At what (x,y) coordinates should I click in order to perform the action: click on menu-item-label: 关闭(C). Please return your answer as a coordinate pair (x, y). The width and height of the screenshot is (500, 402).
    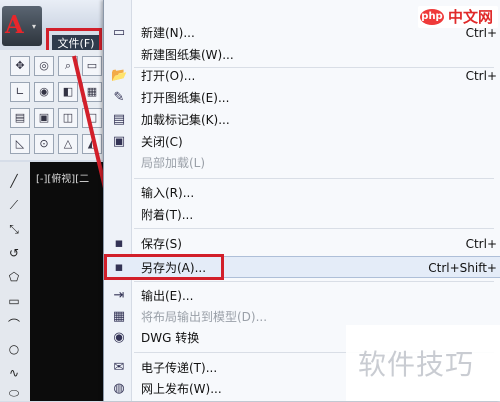
    Looking at the image, I should click on (162, 142).